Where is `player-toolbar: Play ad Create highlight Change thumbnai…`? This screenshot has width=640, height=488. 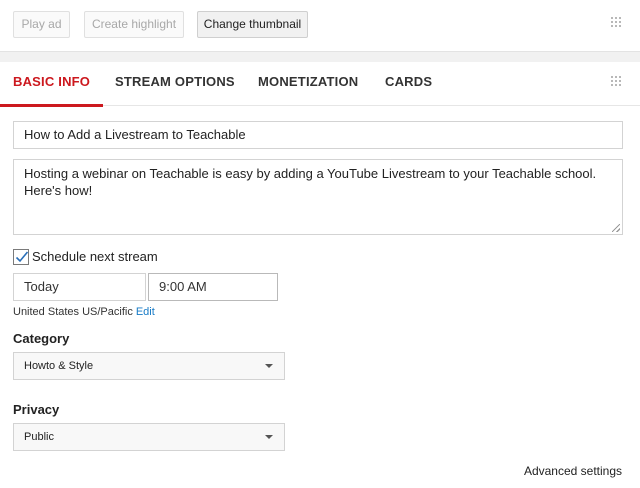
player-toolbar: Play ad Create highlight Change thumbnai… is located at coordinates (320, 26).